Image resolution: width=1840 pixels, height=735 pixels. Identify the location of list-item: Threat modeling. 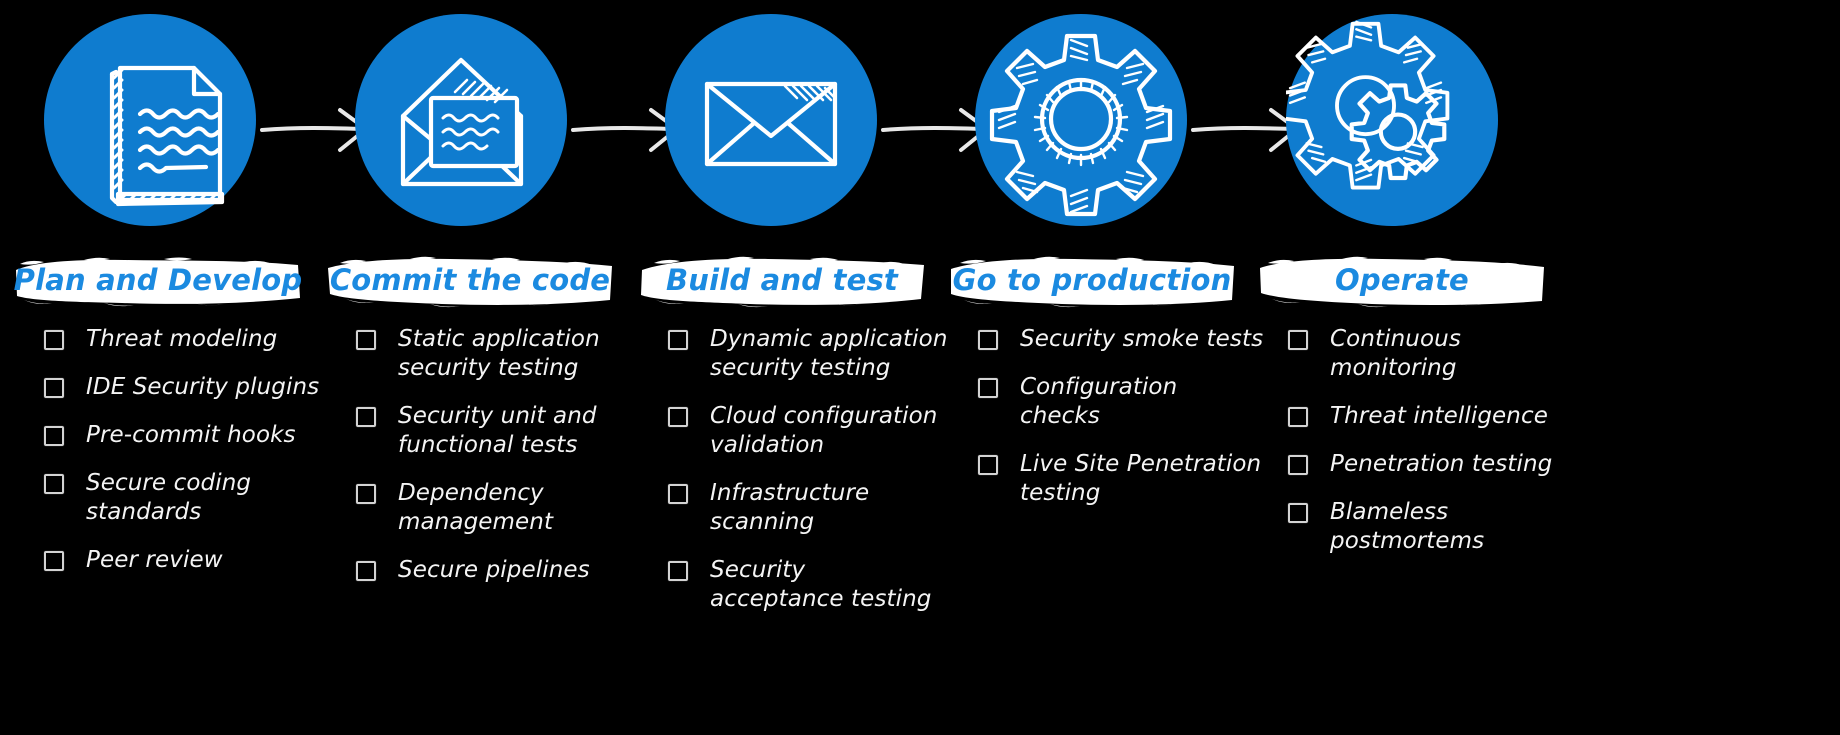
(187, 339).